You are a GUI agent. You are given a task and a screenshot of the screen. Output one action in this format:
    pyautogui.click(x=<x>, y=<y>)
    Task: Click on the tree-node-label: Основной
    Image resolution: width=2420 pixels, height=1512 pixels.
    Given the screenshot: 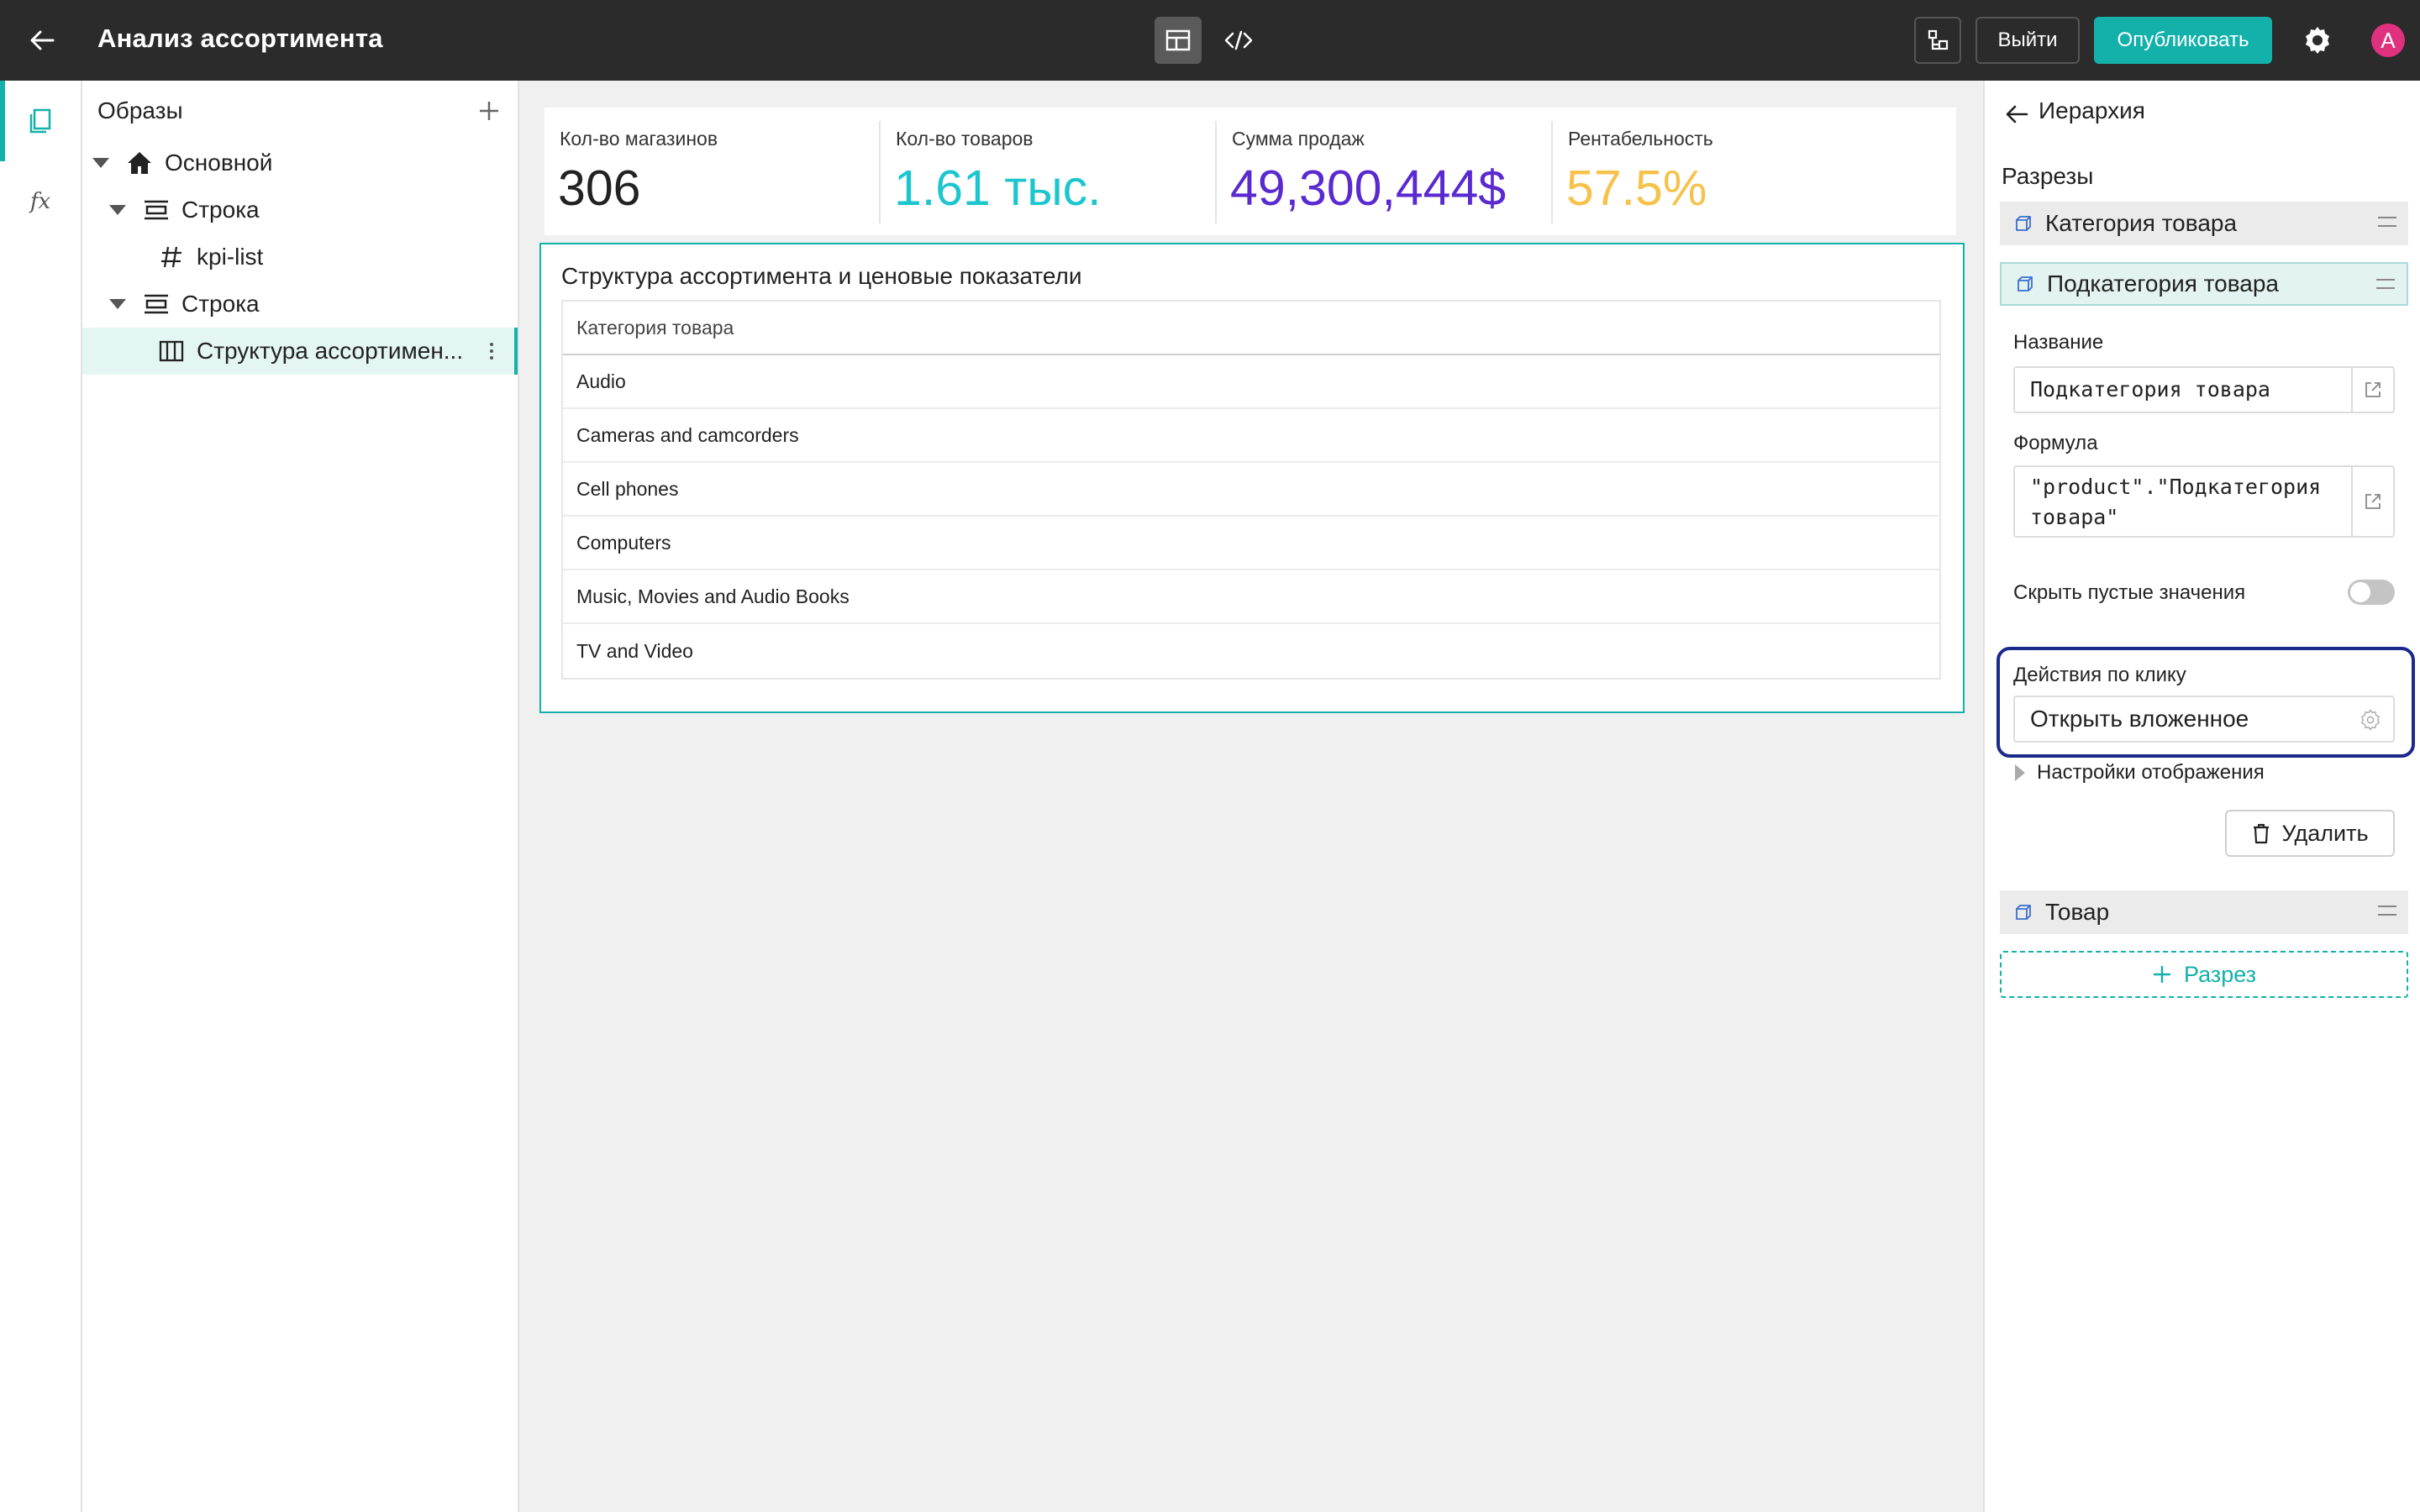 What is the action you would take?
    pyautogui.click(x=219, y=163)
    